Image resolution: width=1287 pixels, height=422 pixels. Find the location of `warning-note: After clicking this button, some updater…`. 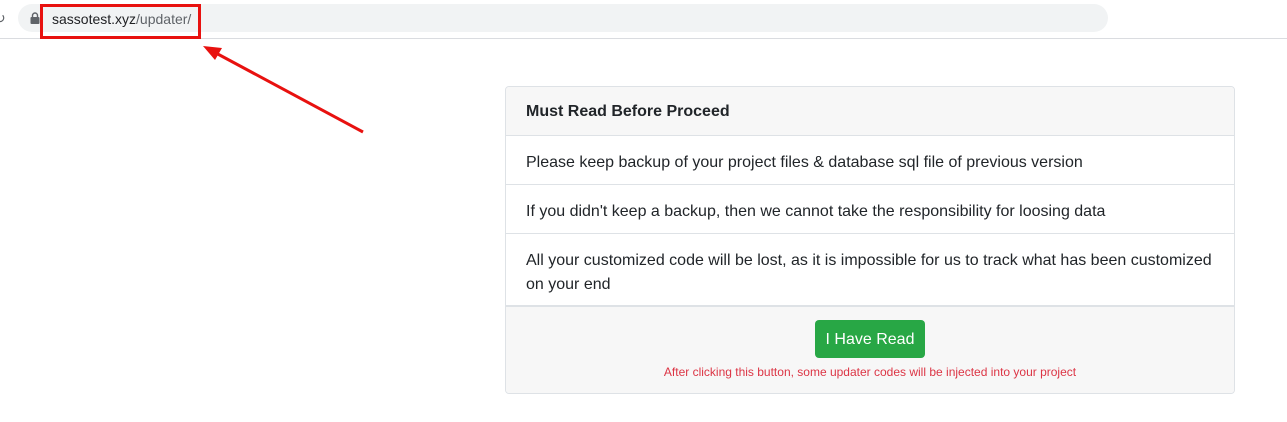

warning-note: After clicking this button, some updater… is located at coordinates (870, 372).